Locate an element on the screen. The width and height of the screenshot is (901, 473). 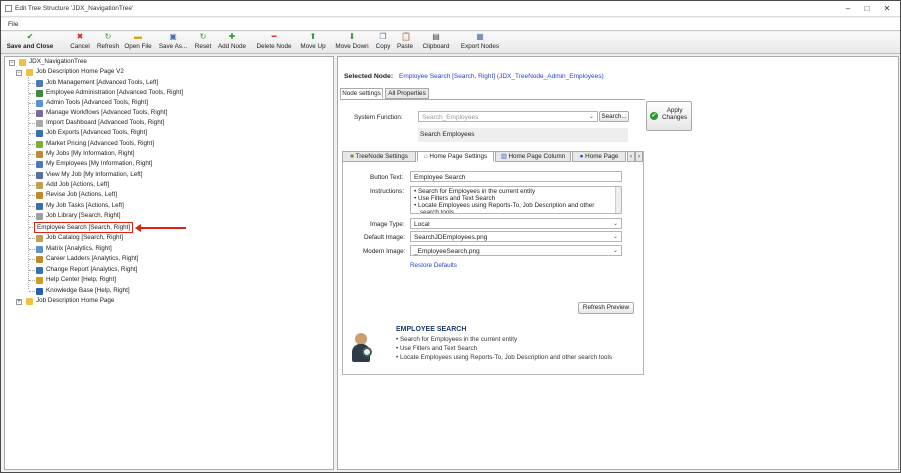
tree-item: My Employees [My Information, Right] is located at coordinates (94, 164).